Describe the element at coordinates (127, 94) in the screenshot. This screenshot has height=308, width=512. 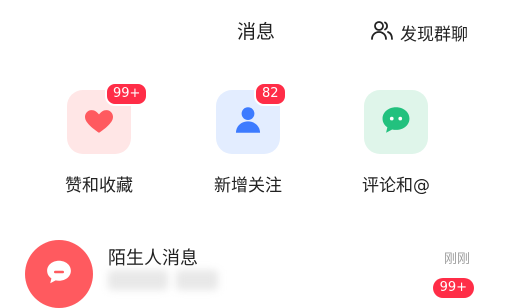
I see `likes-badge: 99+` at that location.